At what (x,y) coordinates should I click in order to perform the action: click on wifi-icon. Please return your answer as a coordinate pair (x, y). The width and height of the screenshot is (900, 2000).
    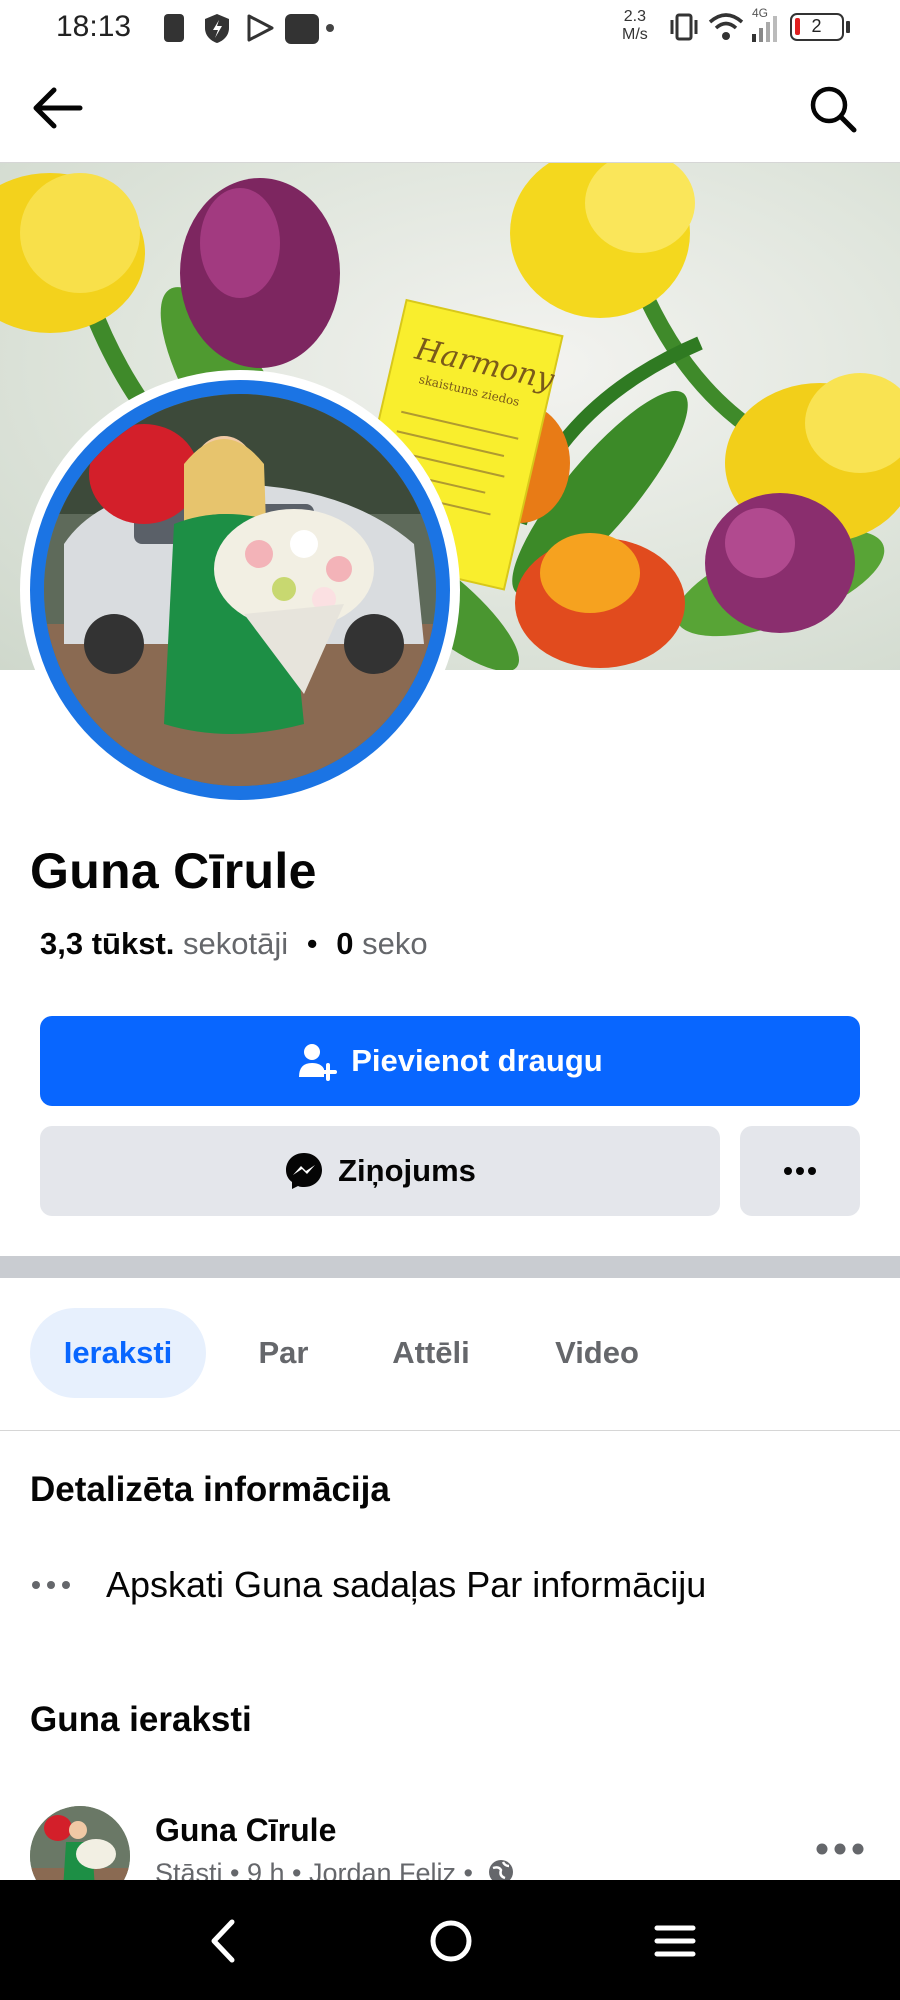
    Looking at the image, I should click on (726, 26).